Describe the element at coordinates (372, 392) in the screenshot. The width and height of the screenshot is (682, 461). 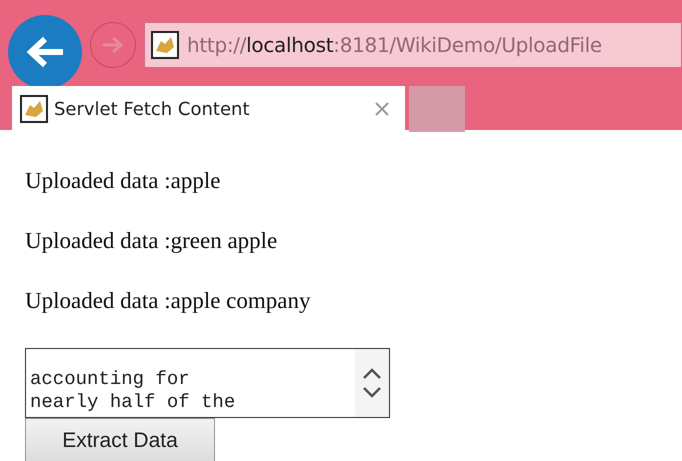
I see `scroll-down-icon` at that location.